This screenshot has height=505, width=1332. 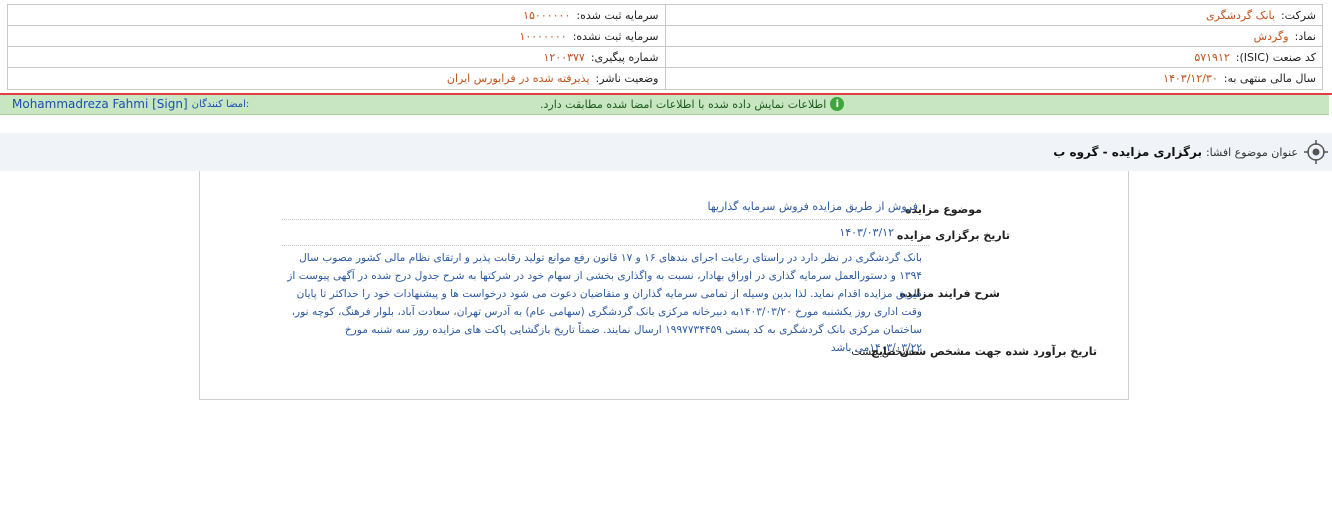 I want to click on signers: Mohammadreza Fahmi [Sign] امضا کنندگان:, so click(x=130, y=104).